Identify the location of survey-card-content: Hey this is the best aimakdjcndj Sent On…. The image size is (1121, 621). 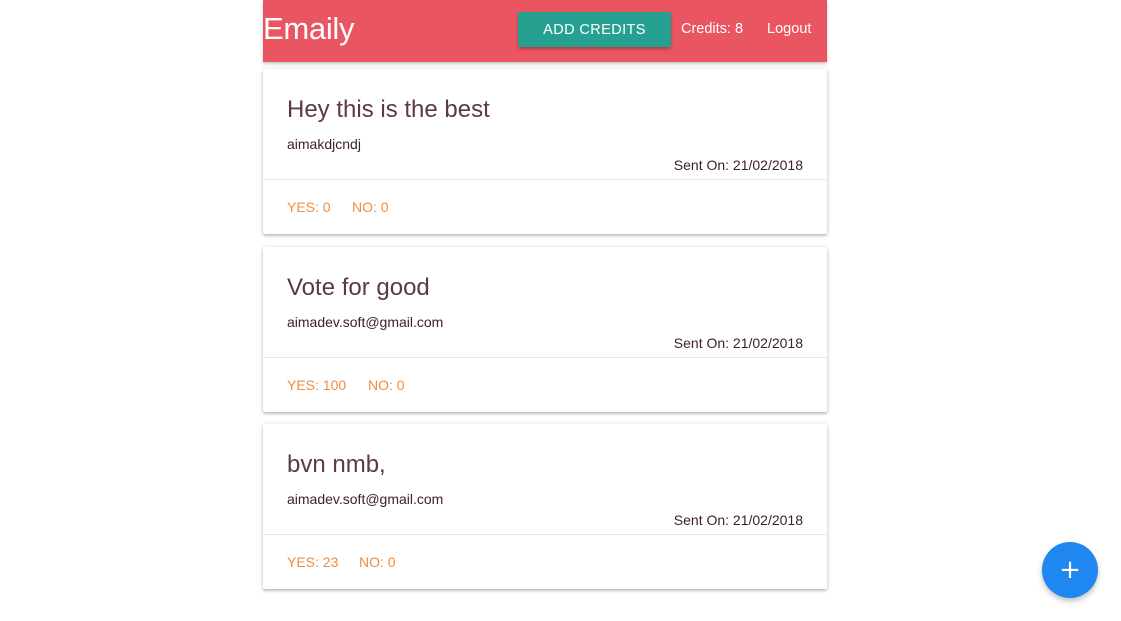
(545, 124).